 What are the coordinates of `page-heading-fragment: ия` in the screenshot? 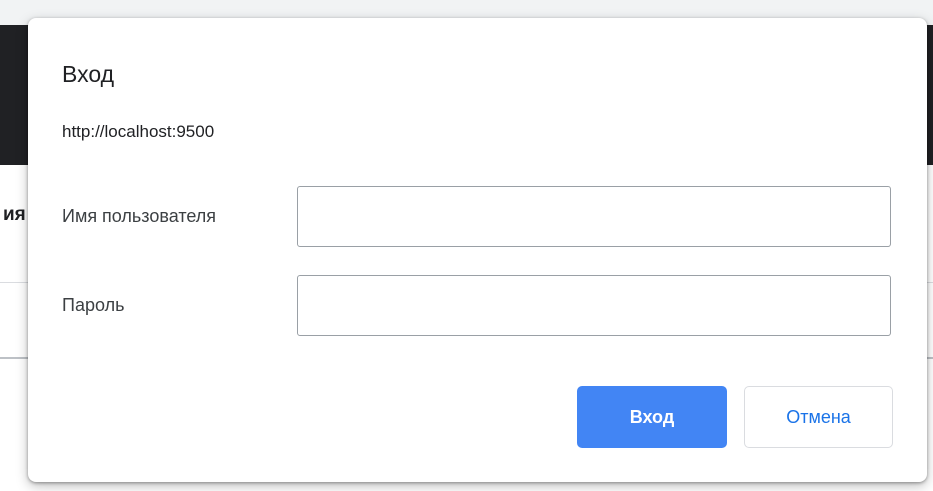 It's located at (14, 214).